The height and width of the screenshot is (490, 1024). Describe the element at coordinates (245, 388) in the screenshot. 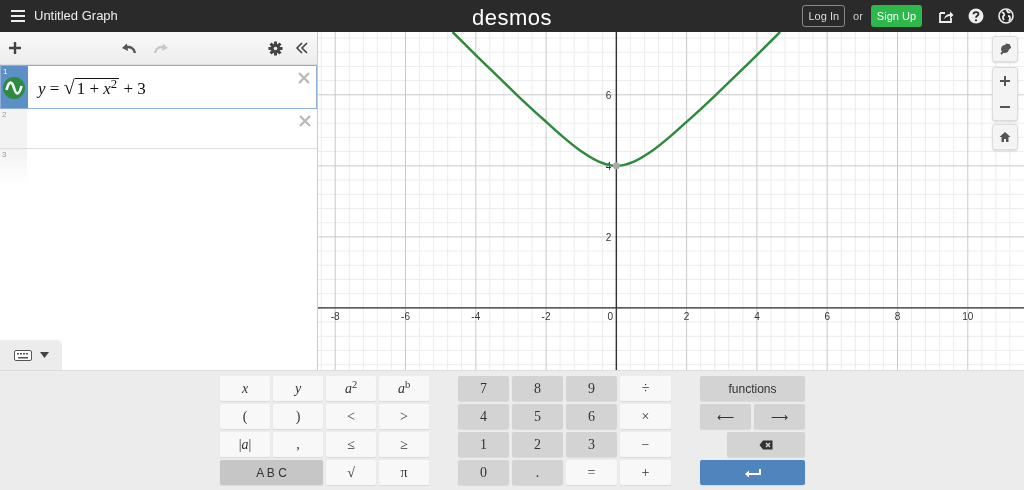

I see `keypad-key: x` at that location.